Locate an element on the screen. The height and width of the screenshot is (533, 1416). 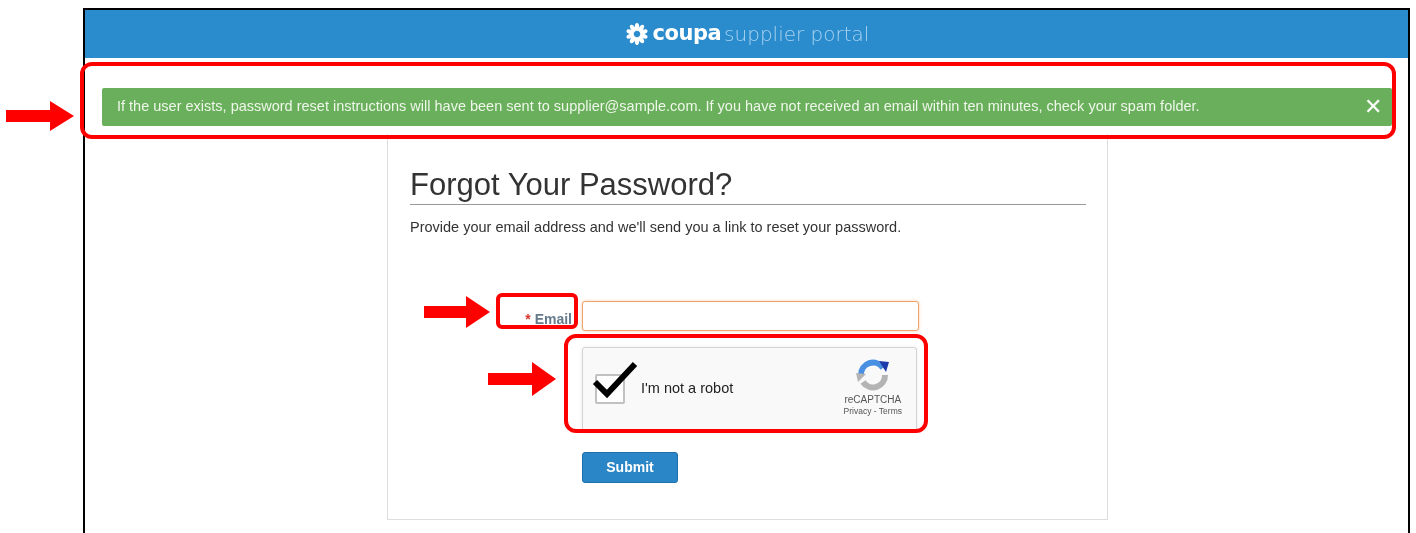
refresh-arrows-icon is located at coordinates (872, 374).